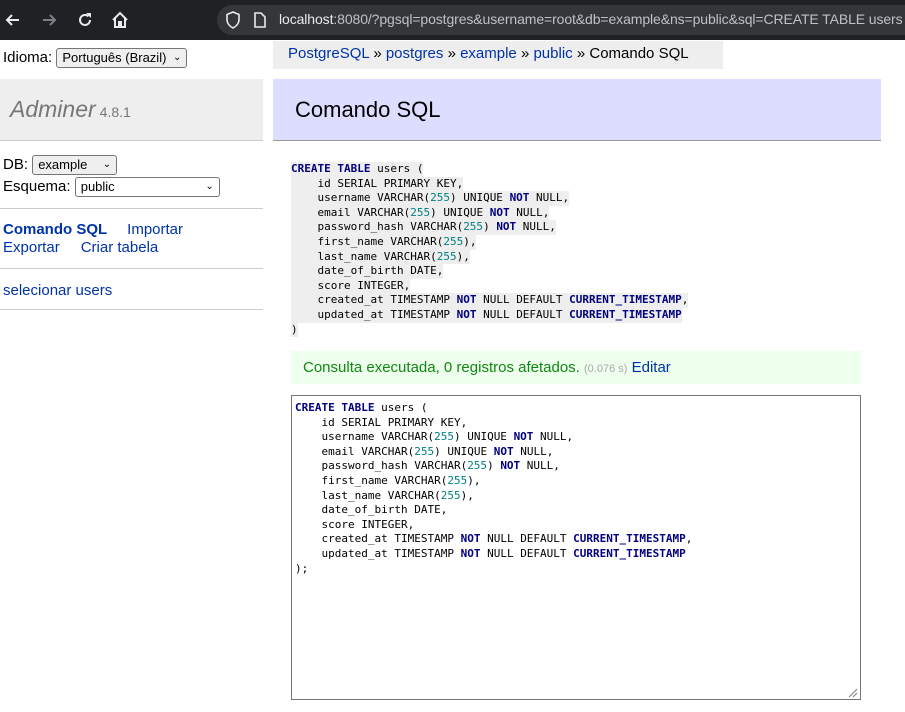 The width and height of the screenshot is (905, 712). Describe the element at coordinates (120, 247) in the screenshot. I see `create-table-link: Criar tabela` at that location.